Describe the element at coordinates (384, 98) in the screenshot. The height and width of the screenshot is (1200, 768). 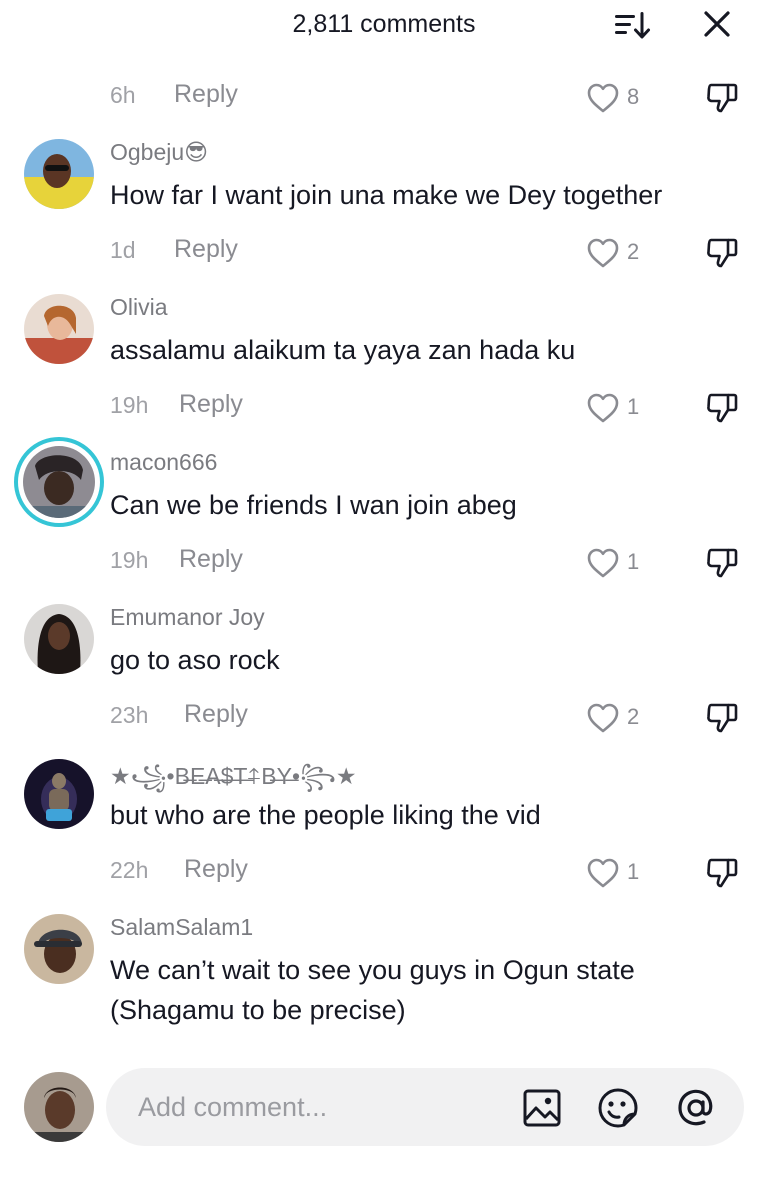
I see `comment-actions: 6h Reply 8` at that location.